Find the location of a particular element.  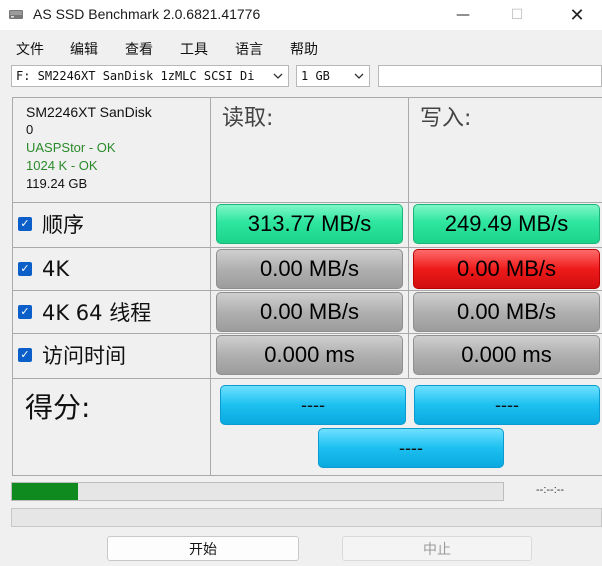

access-read-result: 0.000 ms is located at coordinates (309, 355).